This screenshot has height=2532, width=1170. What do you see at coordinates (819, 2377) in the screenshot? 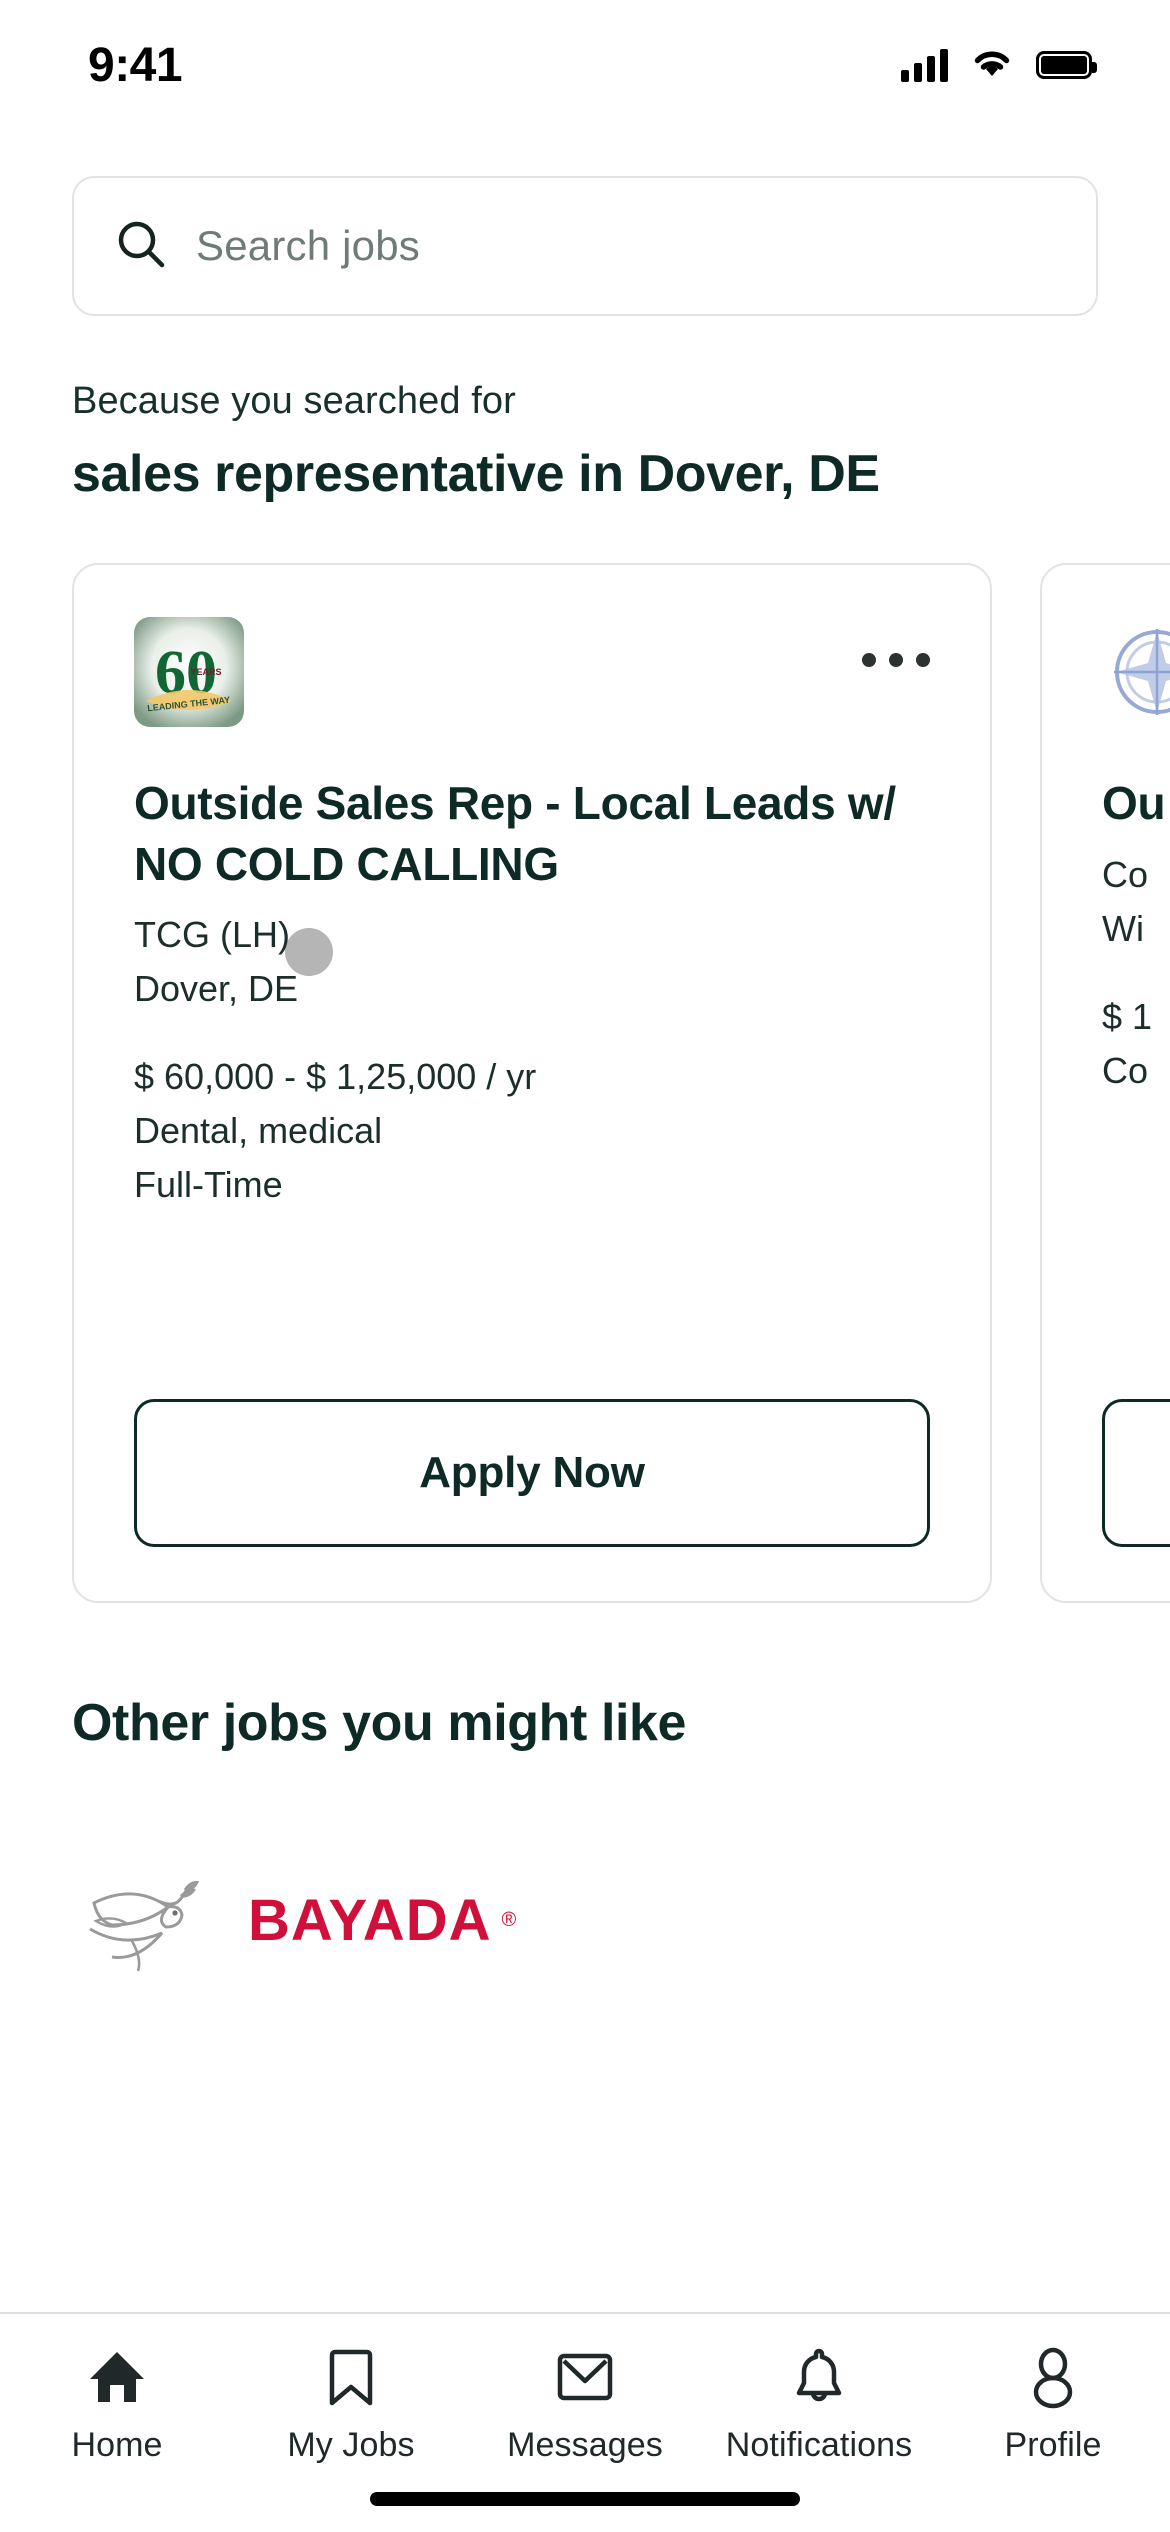
I see `bell-icon` at bounding box center [819, 2377].